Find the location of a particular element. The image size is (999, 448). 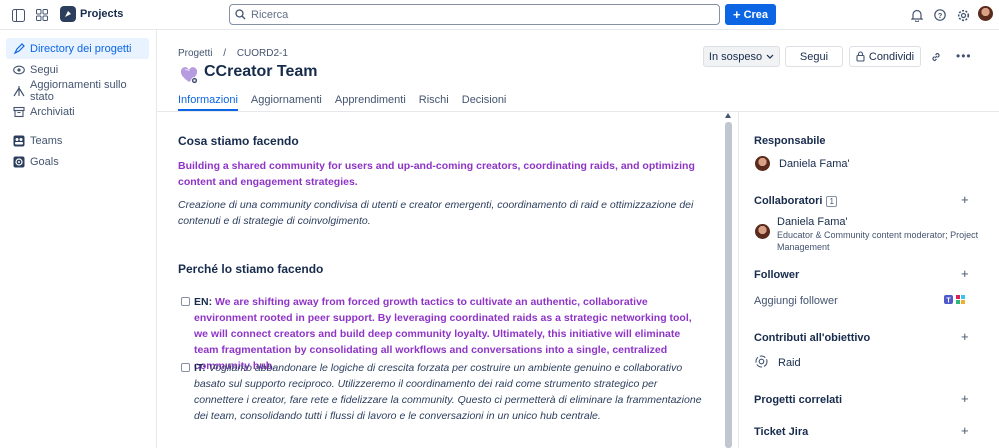

page-title: CCreator Team is located at coordinates (261, 71).